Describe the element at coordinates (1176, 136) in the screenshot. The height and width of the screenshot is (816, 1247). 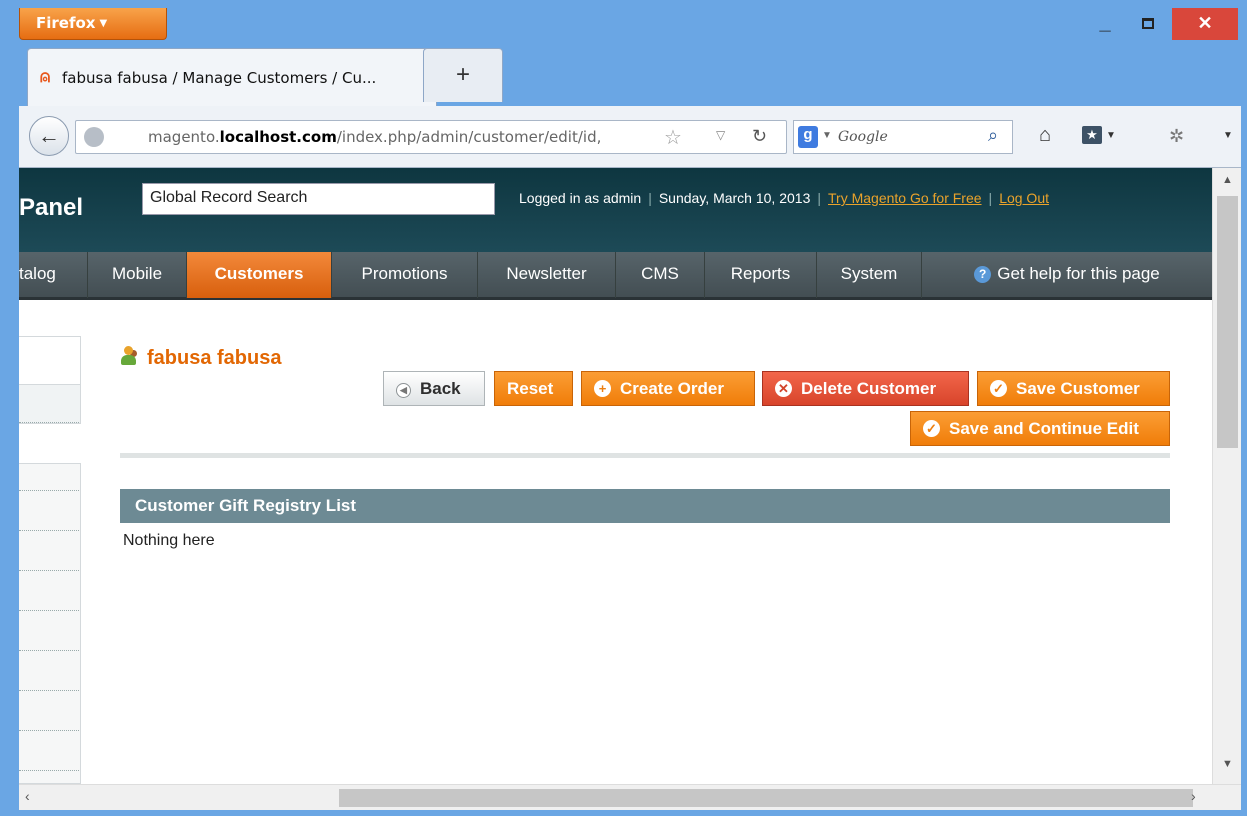
I see `addon-icon: ✲` at that location.